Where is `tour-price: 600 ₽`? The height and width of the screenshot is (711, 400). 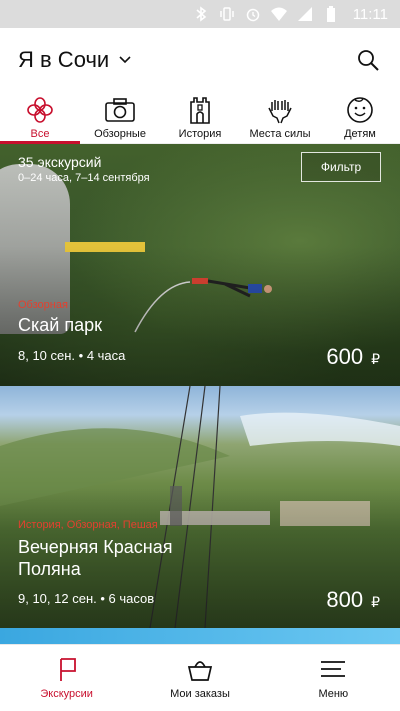
tour-price: 600 ₽ is located at coordinates (353, 357).